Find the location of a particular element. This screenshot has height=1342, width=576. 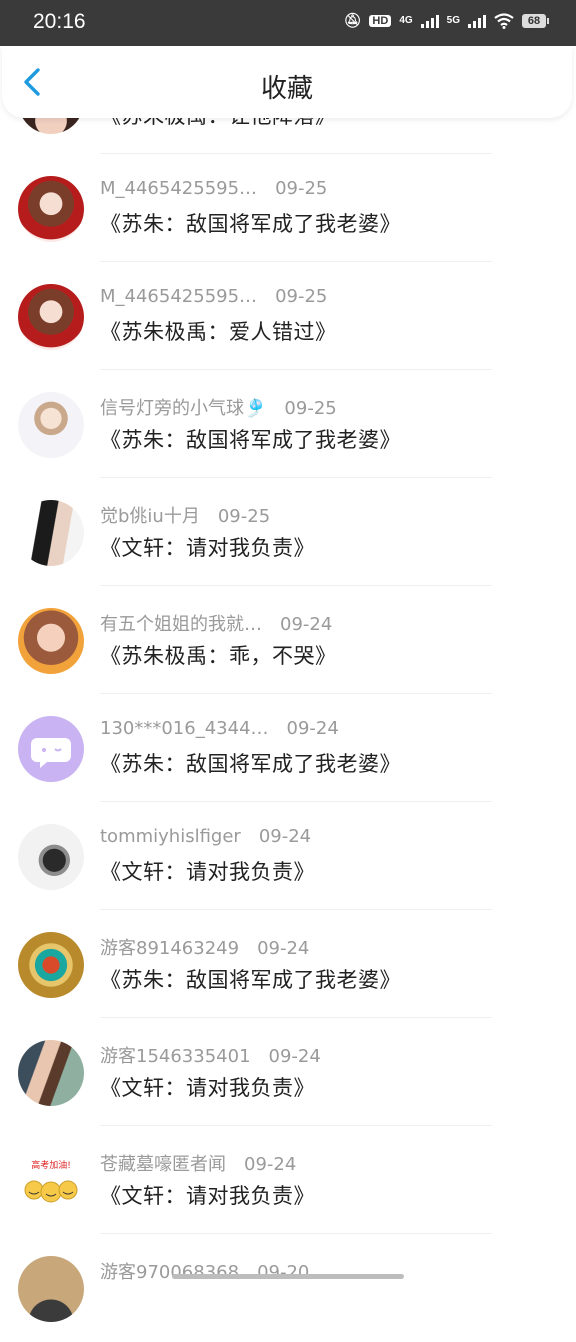

user-name: 觉b佻iu十月 is located at coordinates (150, 516).